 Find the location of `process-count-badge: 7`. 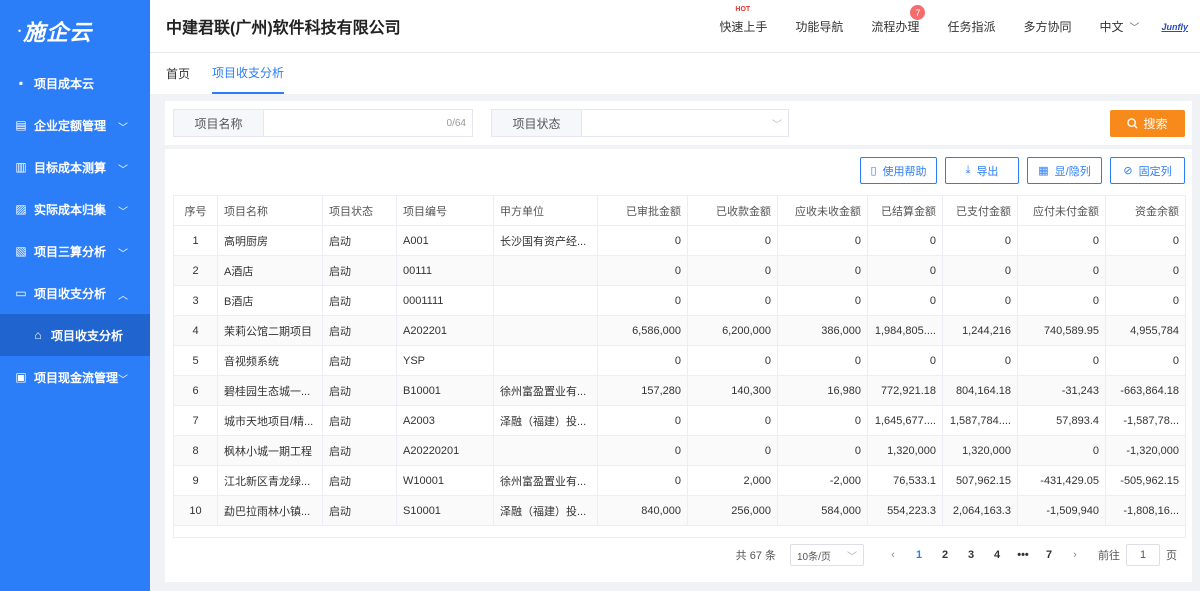

process-count-badge: 7 is located at coordinates (918, 12).